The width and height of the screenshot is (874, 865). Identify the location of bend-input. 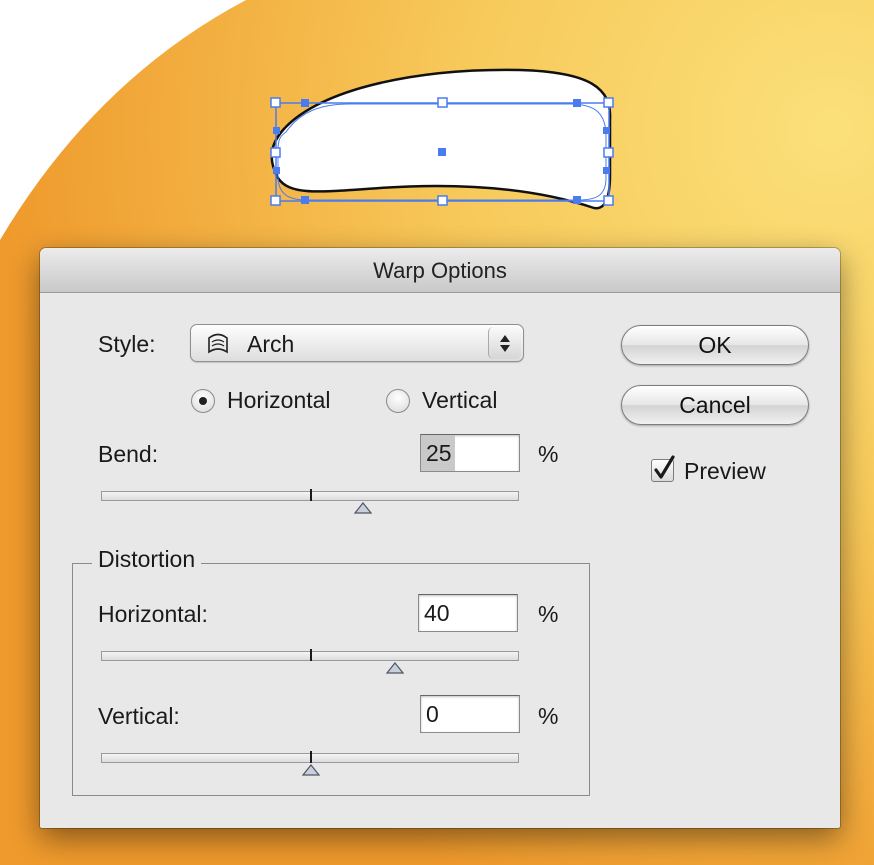
(470, 453).